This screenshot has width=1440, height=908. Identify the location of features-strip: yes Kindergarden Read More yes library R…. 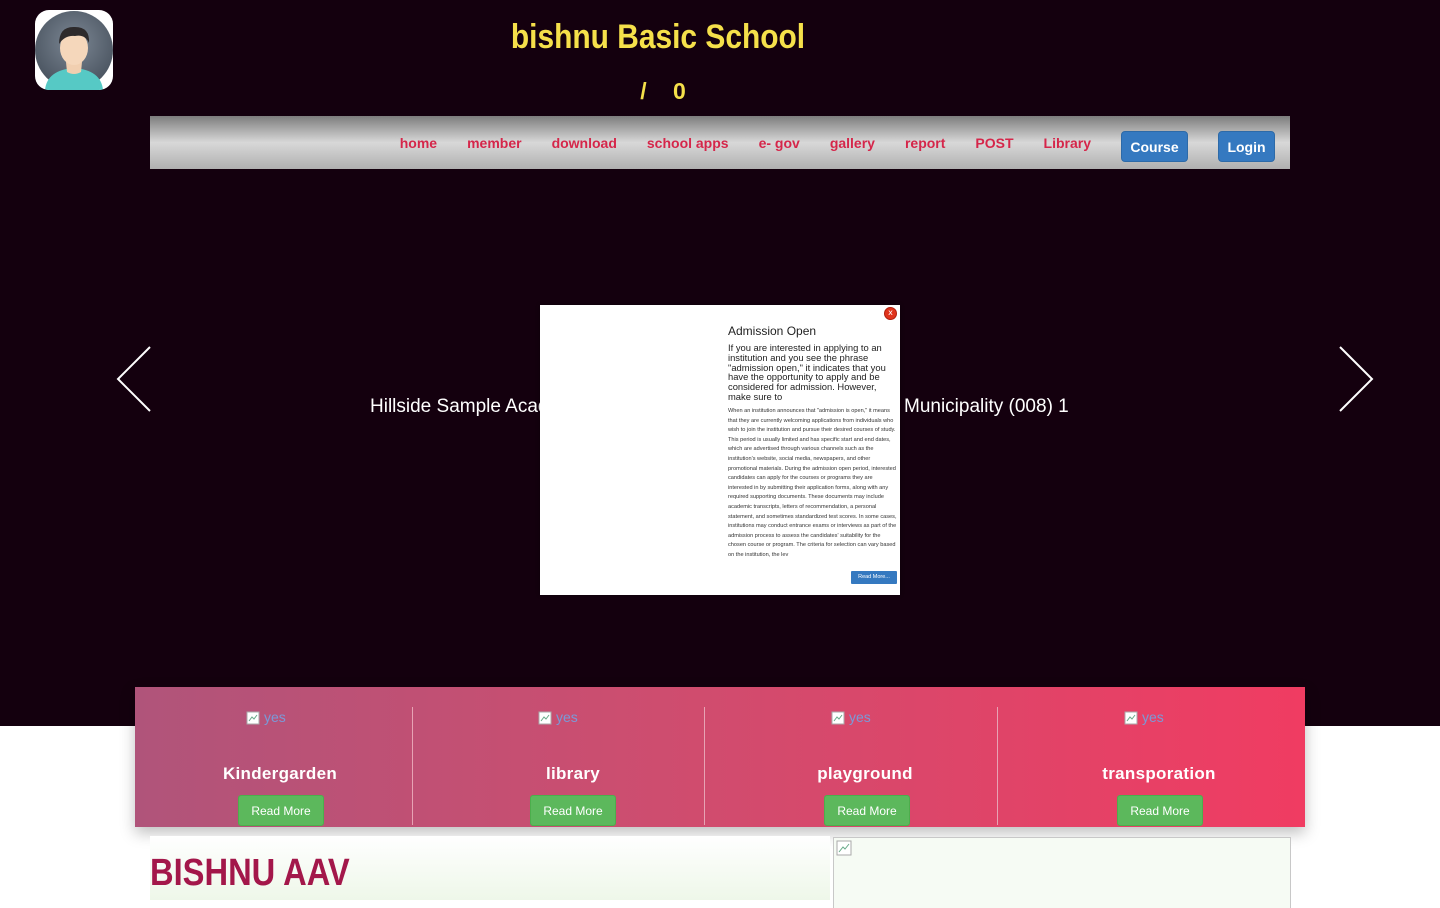
(720, 757).